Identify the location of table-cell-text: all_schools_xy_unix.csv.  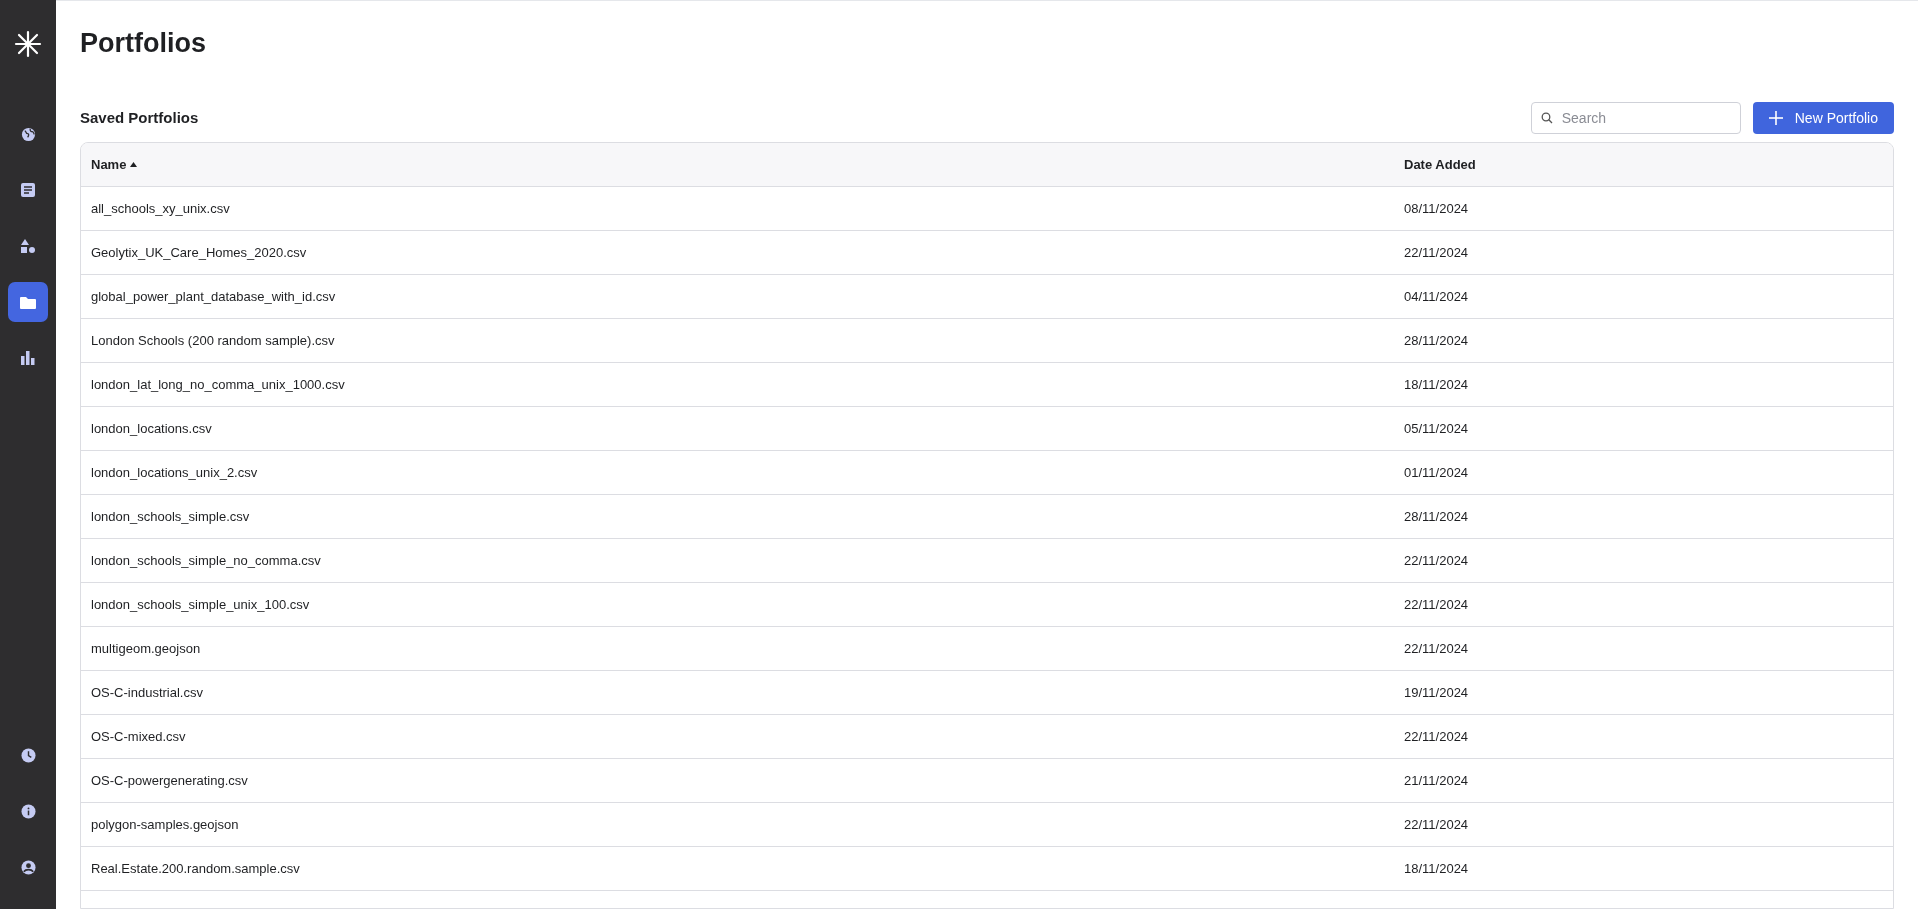
(160, 208).